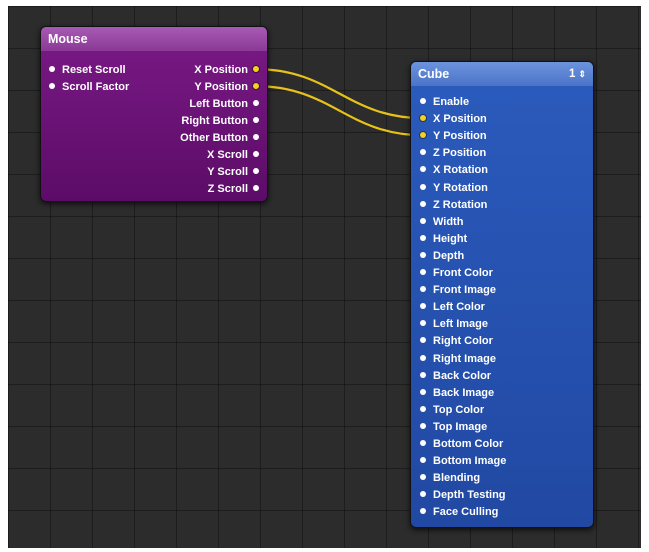  What do you see at coordinates (94, 70) in the screenshot?
I see `port-label: Reset Scroll` at bounding box center [94, 70].